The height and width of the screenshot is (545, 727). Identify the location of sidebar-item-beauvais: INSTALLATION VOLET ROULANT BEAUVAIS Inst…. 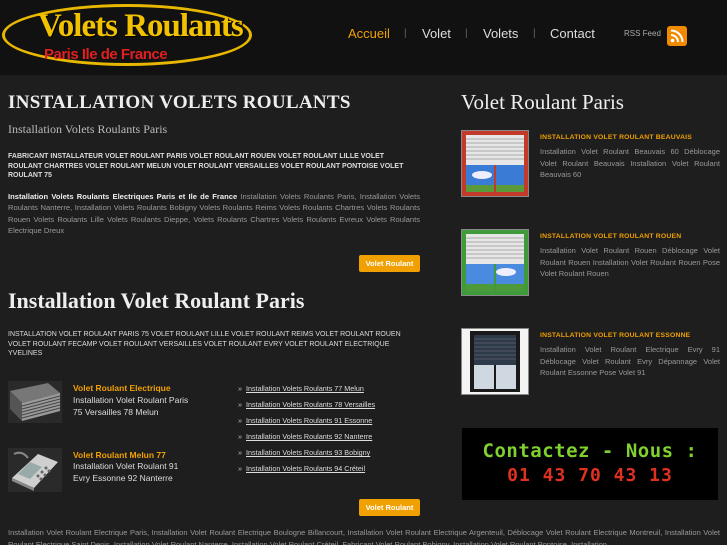
(591, 165).